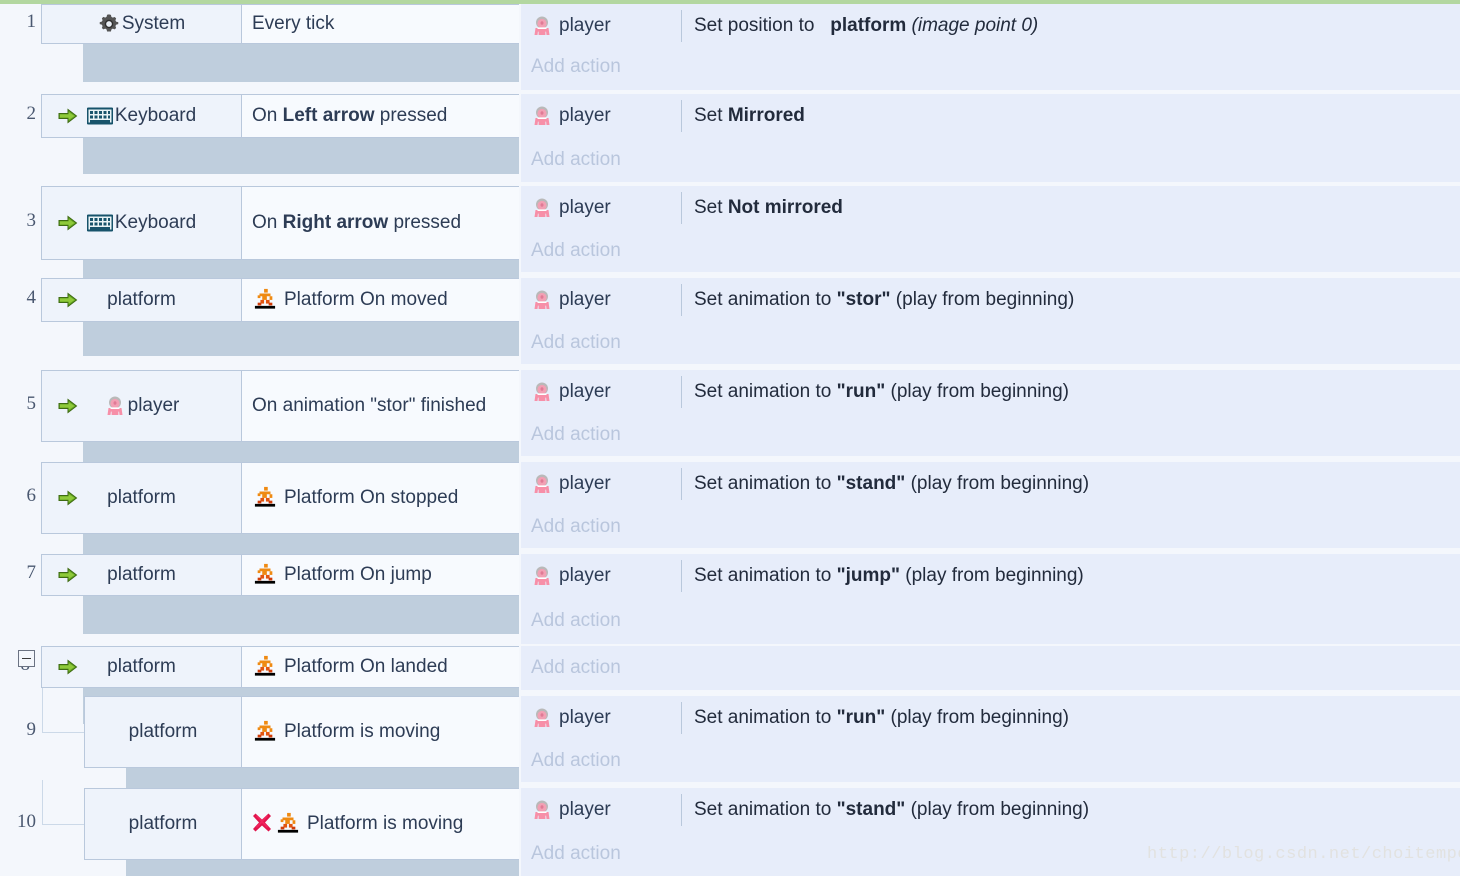 The height and width of the screenshot is (876, 1460). What do you see at coordinates (366, 299) in the screenshot?
I see `condition-text: Platform On moved` at bounding box center [366, 299].